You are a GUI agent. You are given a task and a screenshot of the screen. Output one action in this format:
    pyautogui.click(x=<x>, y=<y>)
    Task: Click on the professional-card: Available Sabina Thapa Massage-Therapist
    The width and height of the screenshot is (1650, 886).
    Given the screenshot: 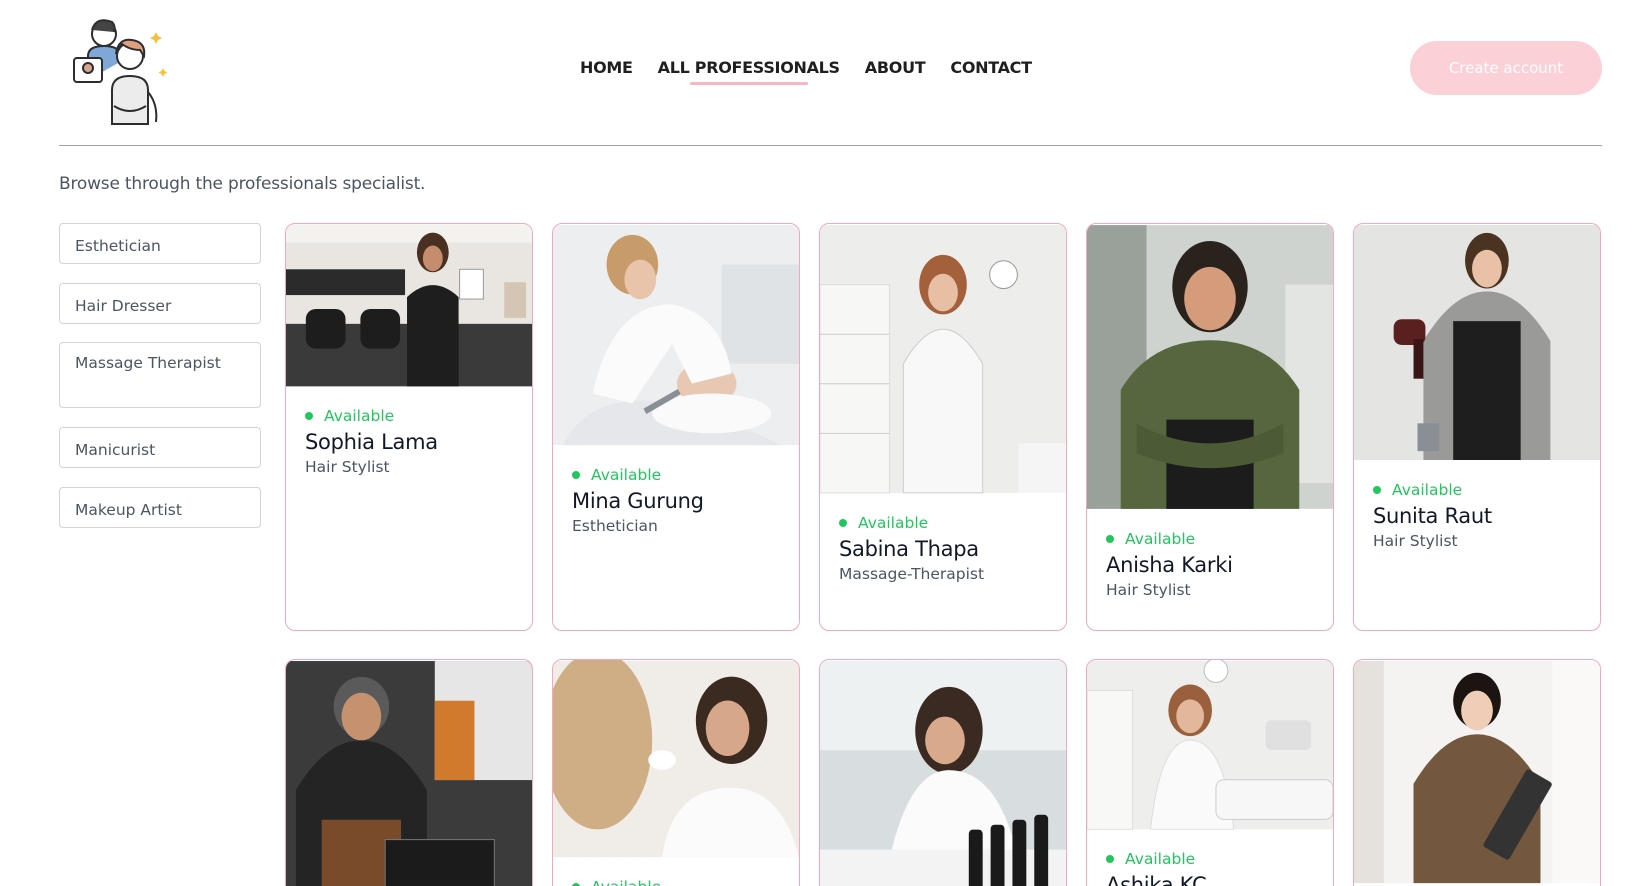 What is the action you would take?
    pyautogui.click(x=943, y=427)
    